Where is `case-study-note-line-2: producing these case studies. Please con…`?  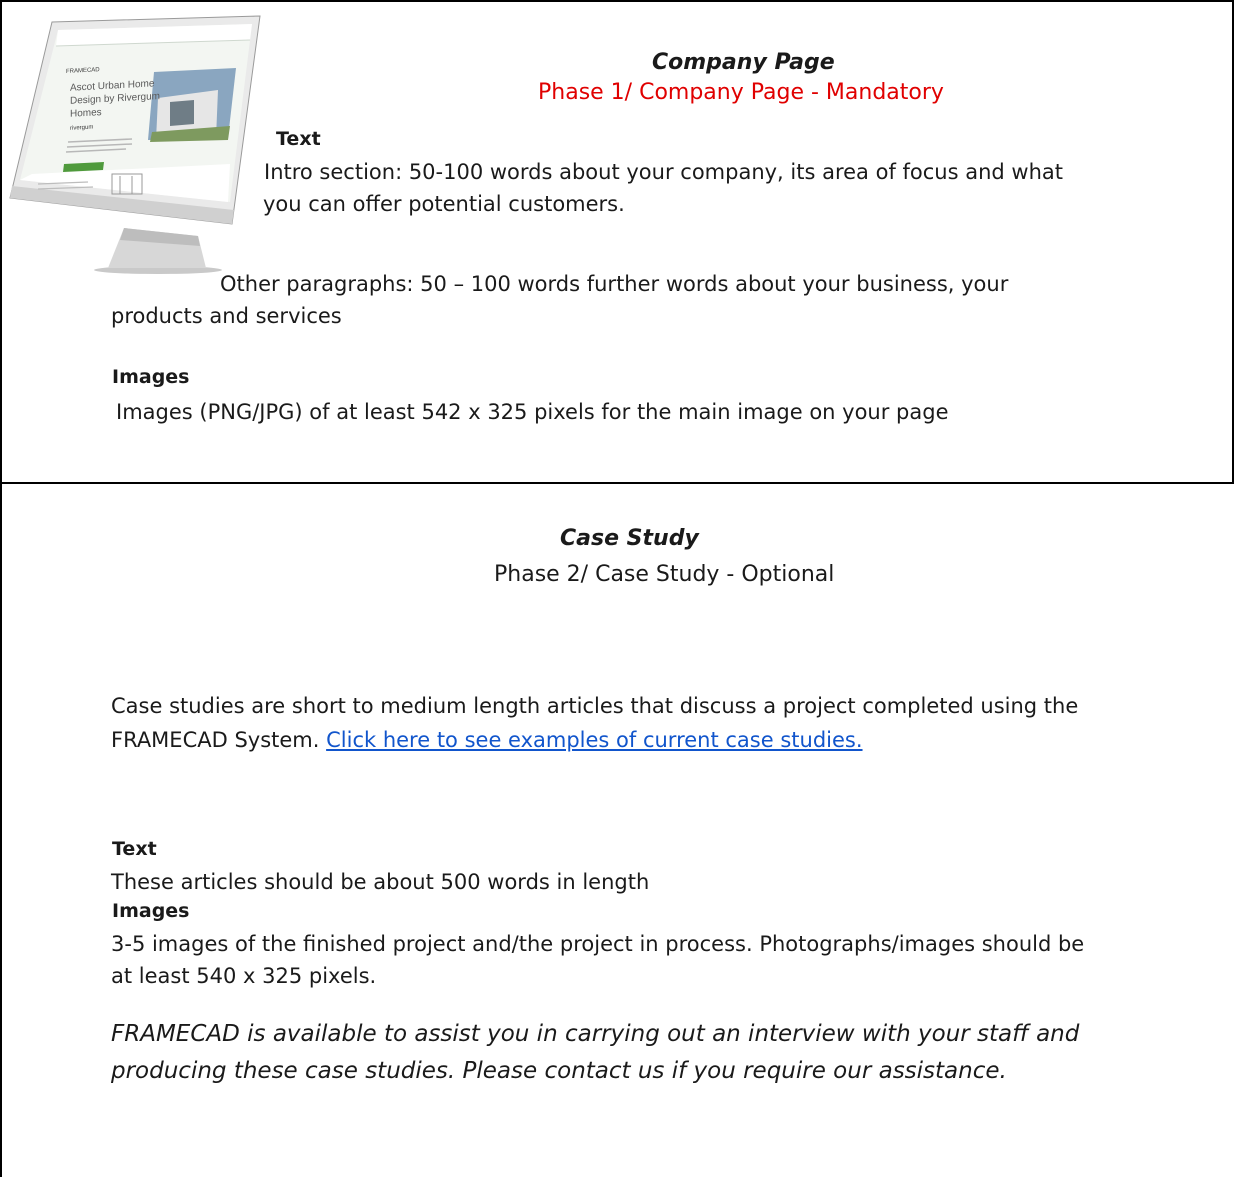
case-study-note-line-2: producing these case studies. Please con… is located at coordinates (559, 1071).